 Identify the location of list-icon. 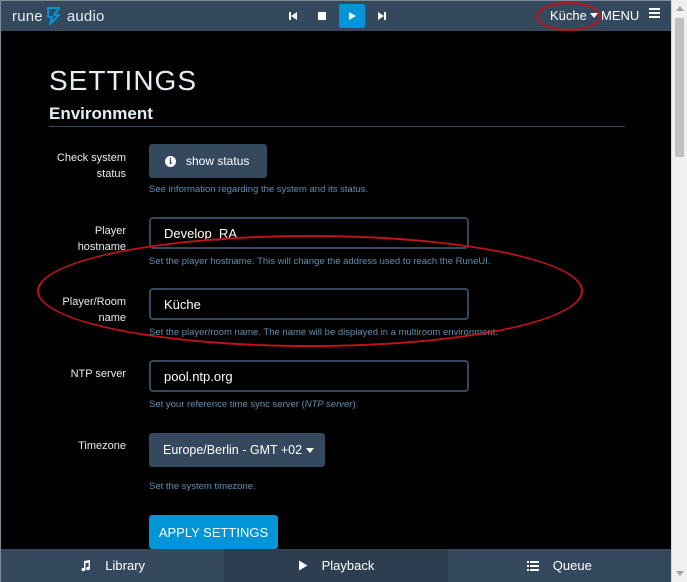
(532, 565).